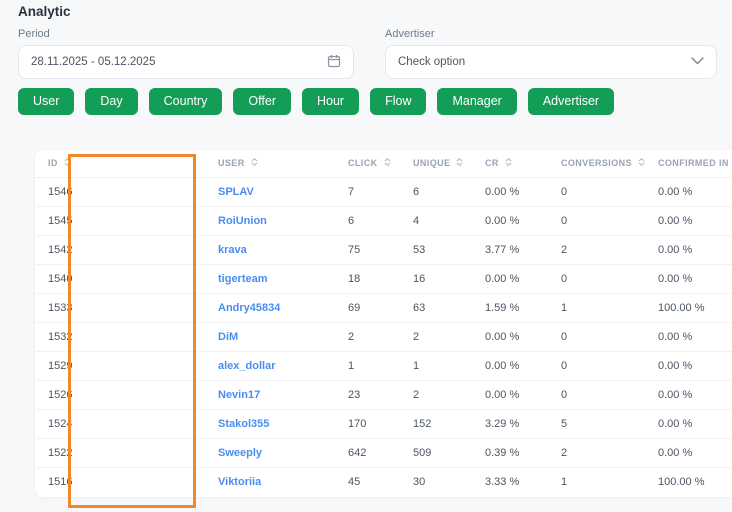 This screenshot has height=512, width=732. What do you see at coordinates (330, 101) in the screenshot?
I see `report-button-hour: Hour` at bounding box center [330, 101].